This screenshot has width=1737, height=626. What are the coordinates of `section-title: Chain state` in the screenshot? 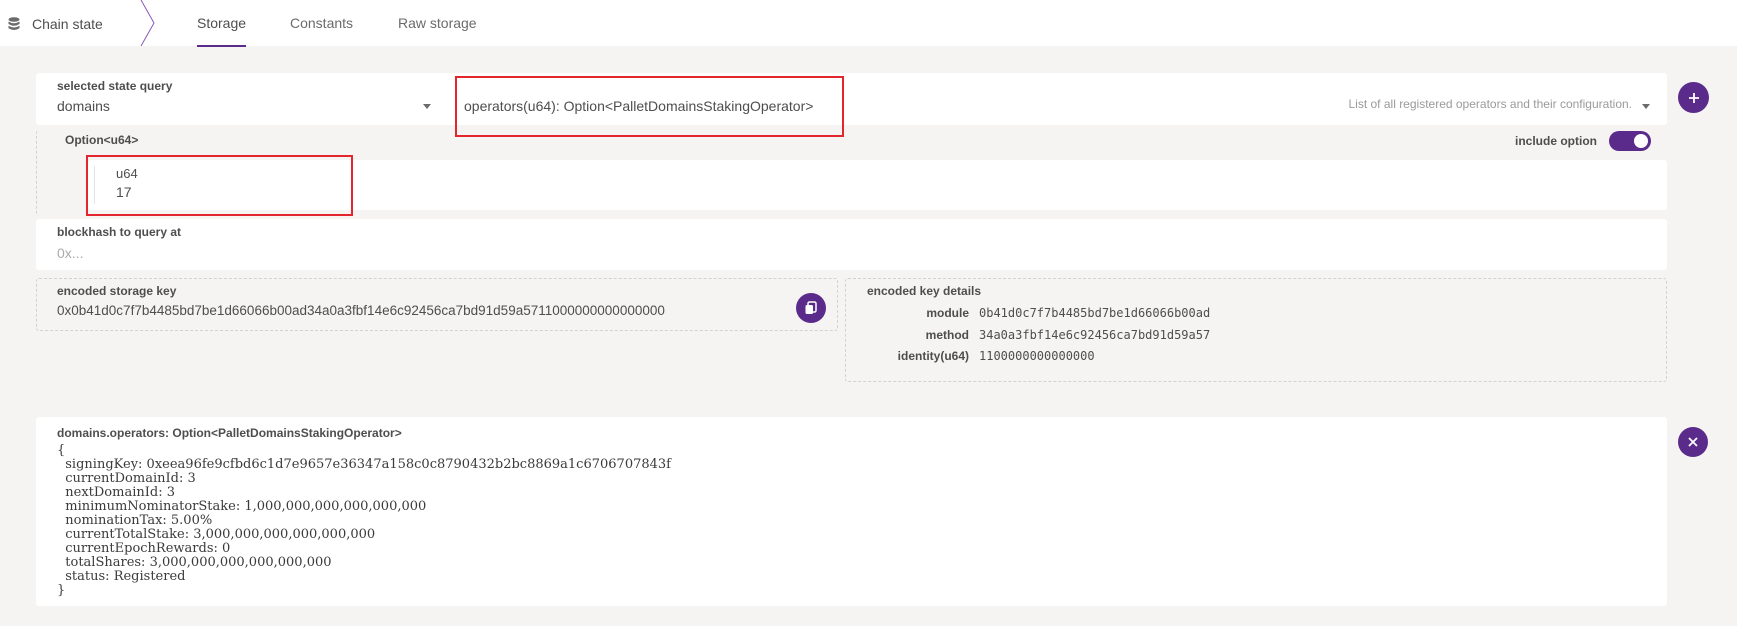 It's located at (67, 24).